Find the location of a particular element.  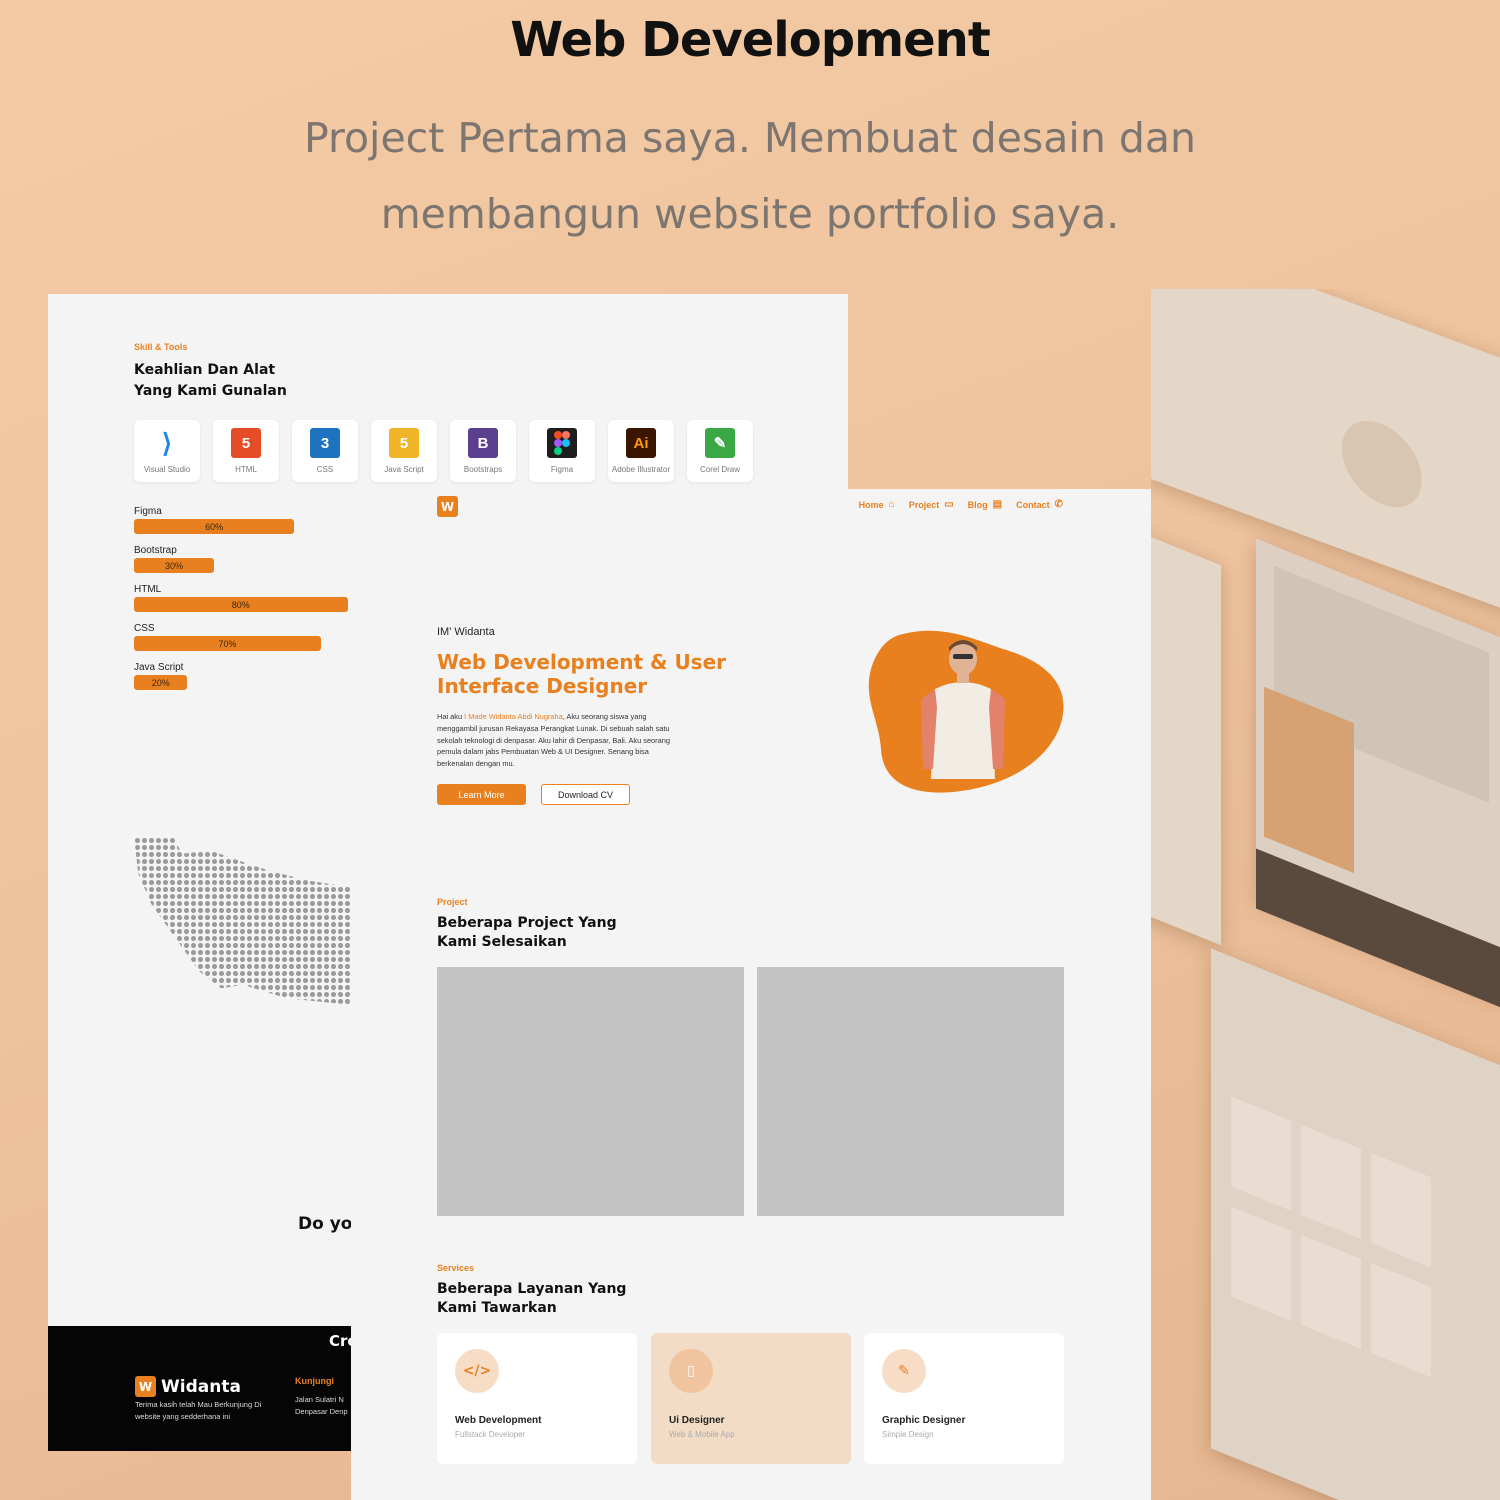

tool-label: Visual Studio is located at coordinates (167, 469).